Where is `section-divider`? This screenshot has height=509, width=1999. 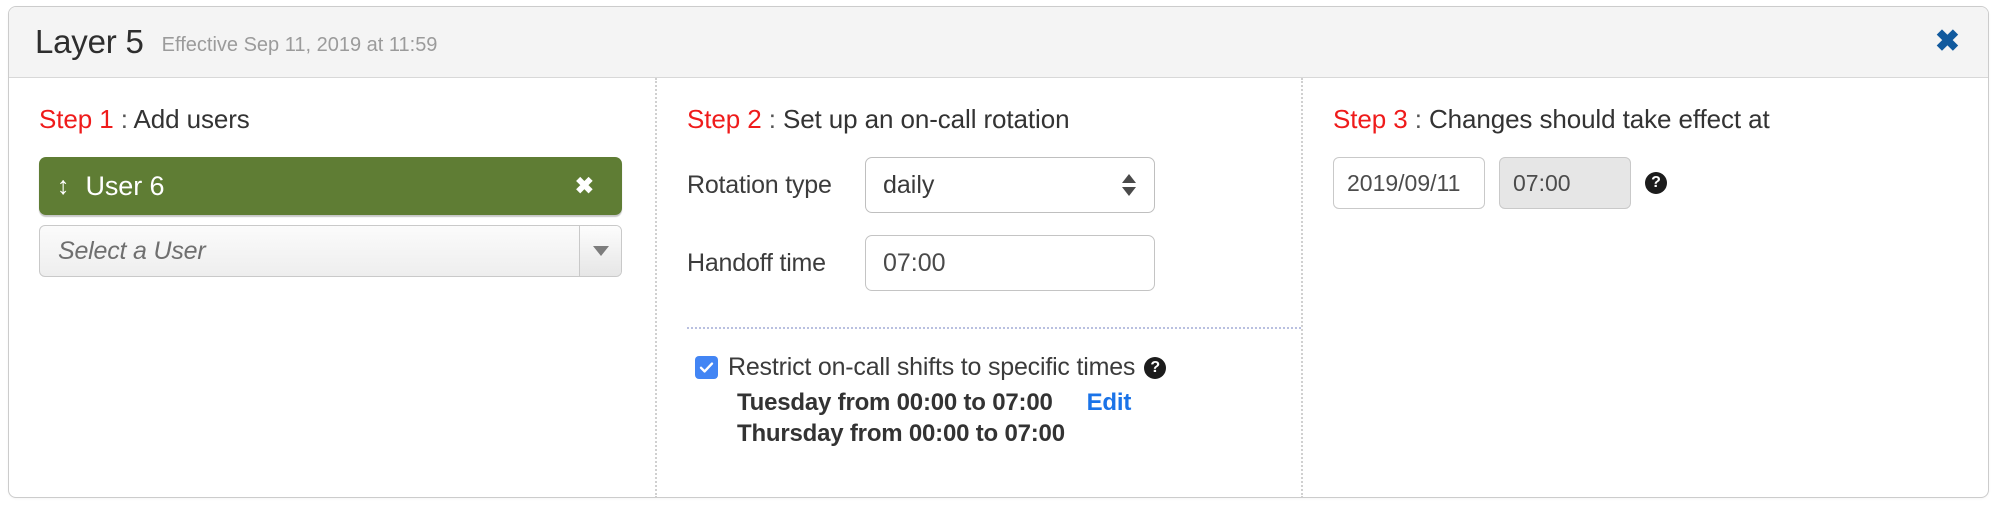 section-divider is located at coordinates (994, 328).